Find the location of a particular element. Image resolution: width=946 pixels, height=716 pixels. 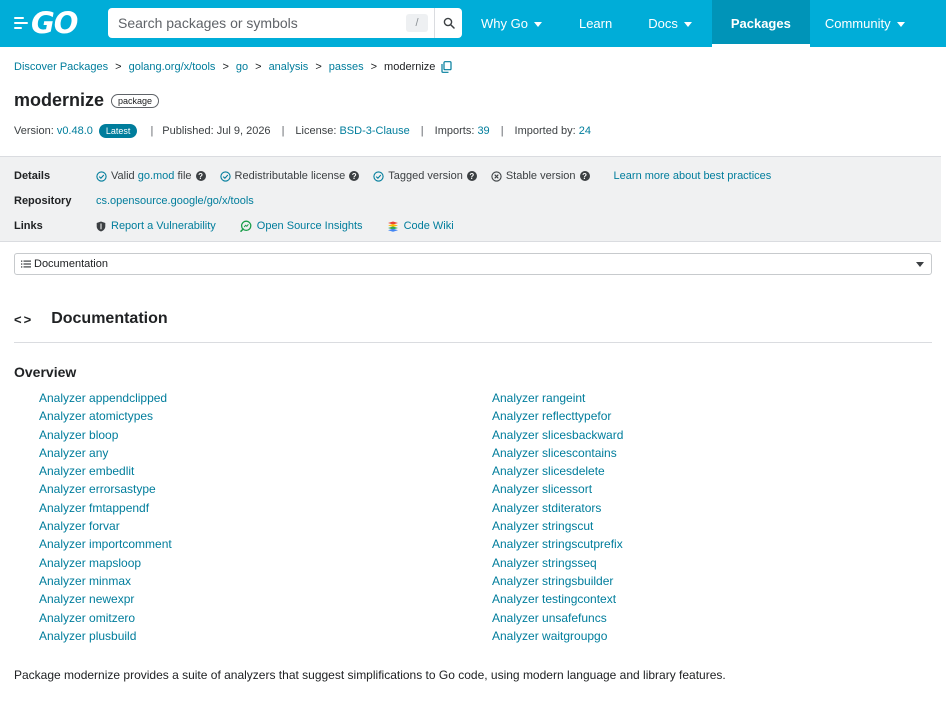

repository-label: Repository is located at coordinates (43, 201).